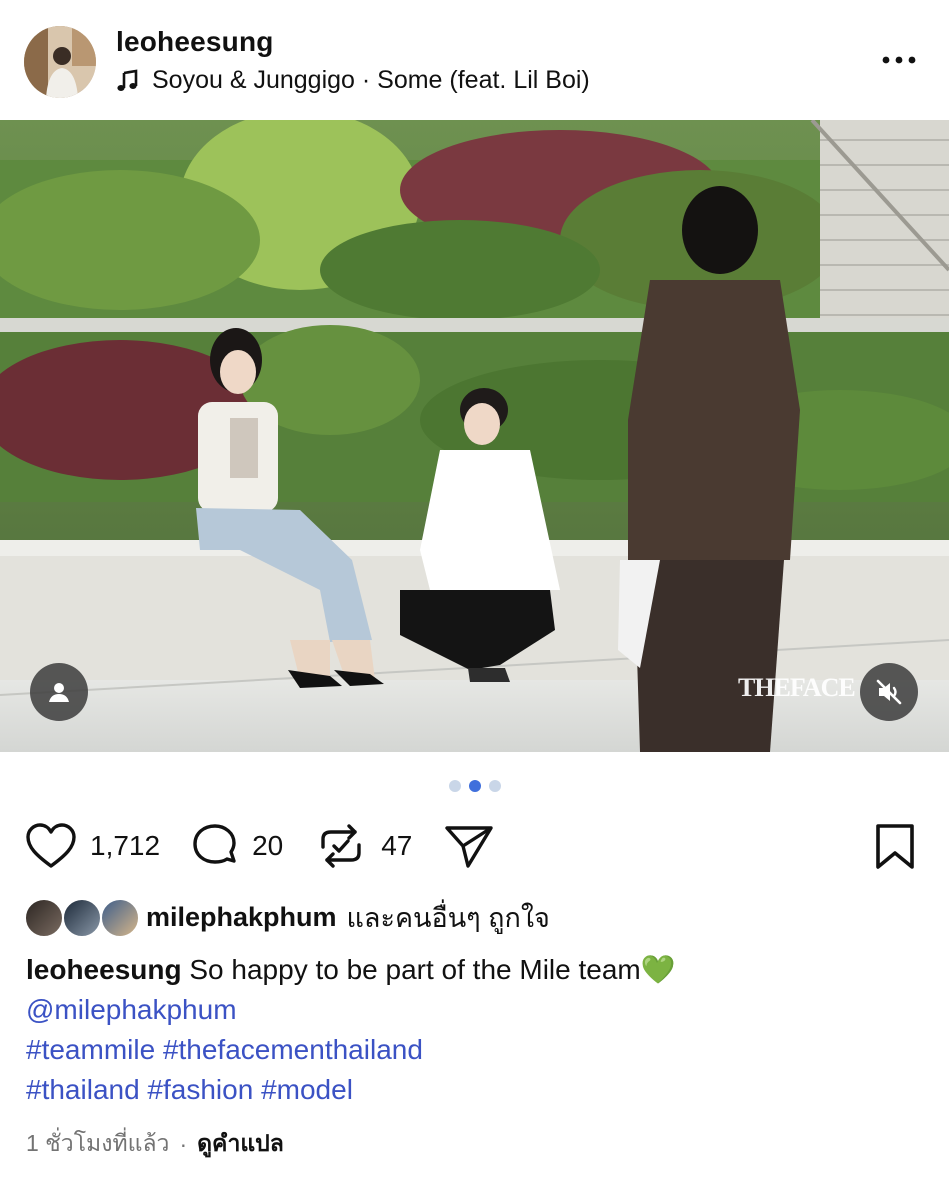 Image resolution: width=949 pixels, height=1200 pixels. I want to click on liker-avatars, so click(82, 917).